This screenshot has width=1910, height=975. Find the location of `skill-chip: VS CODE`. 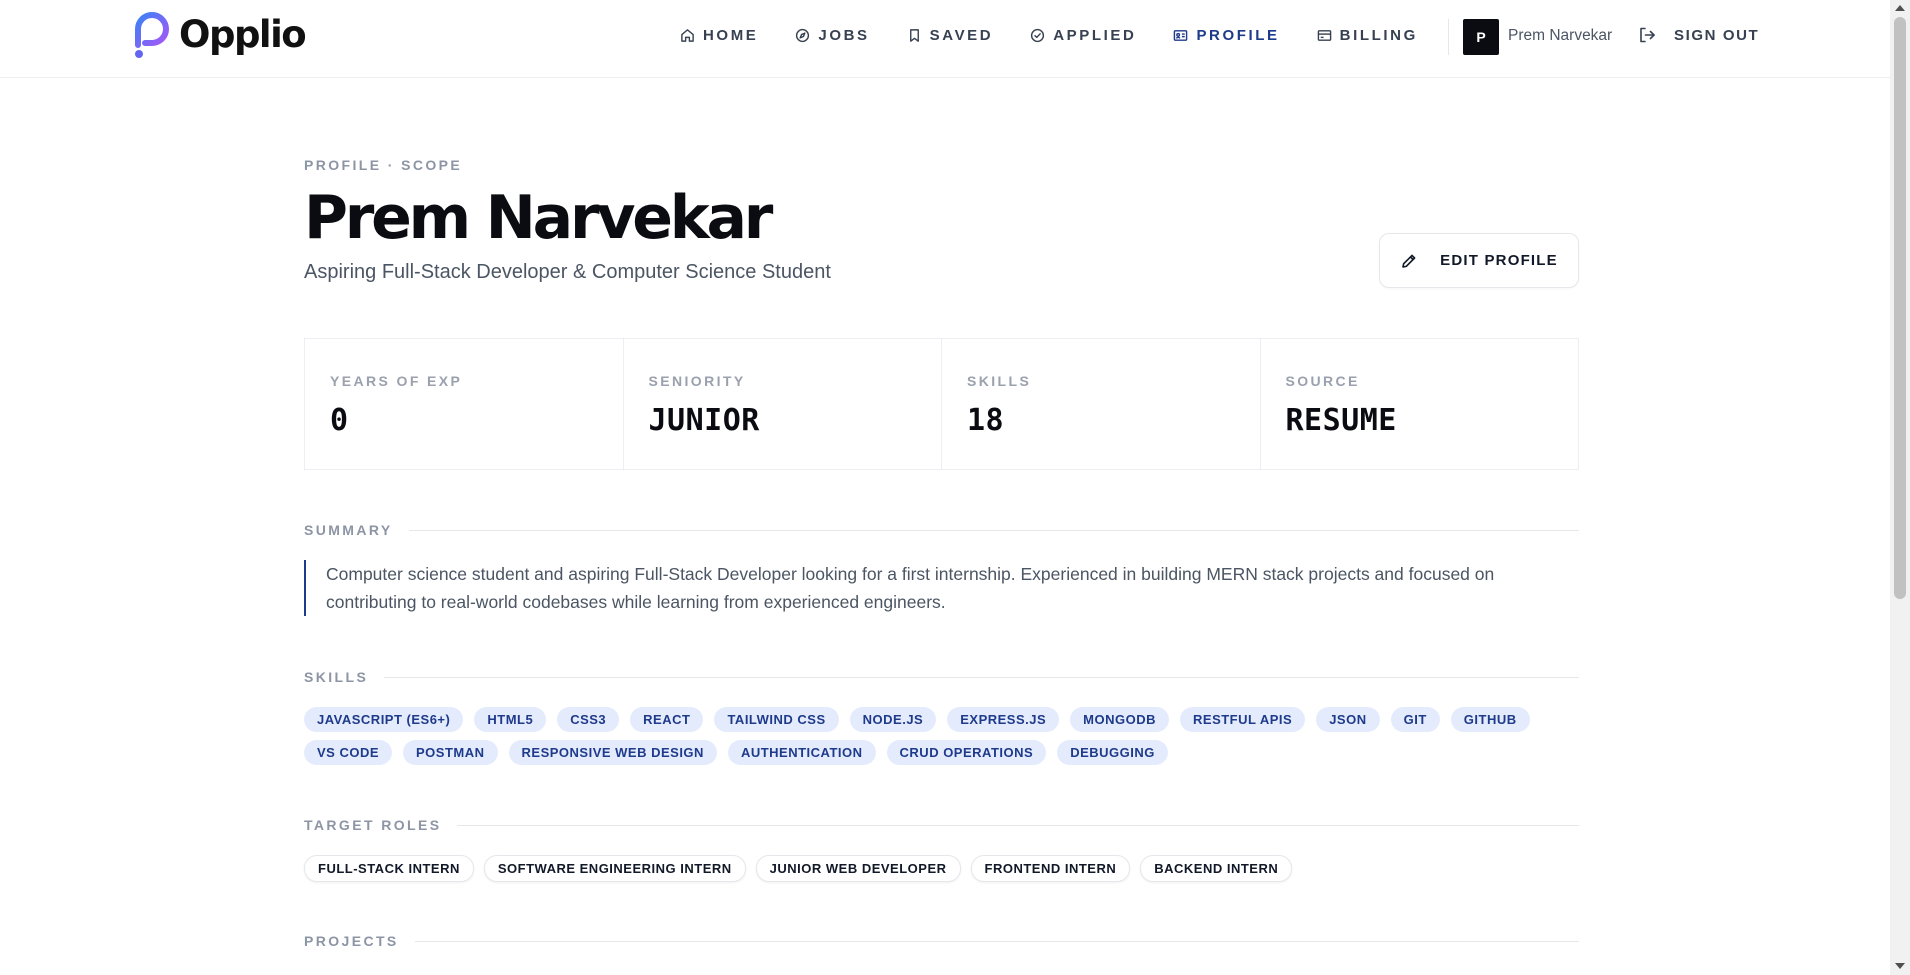

skill-chip: VS CODE is located at coordinates (348, 752).